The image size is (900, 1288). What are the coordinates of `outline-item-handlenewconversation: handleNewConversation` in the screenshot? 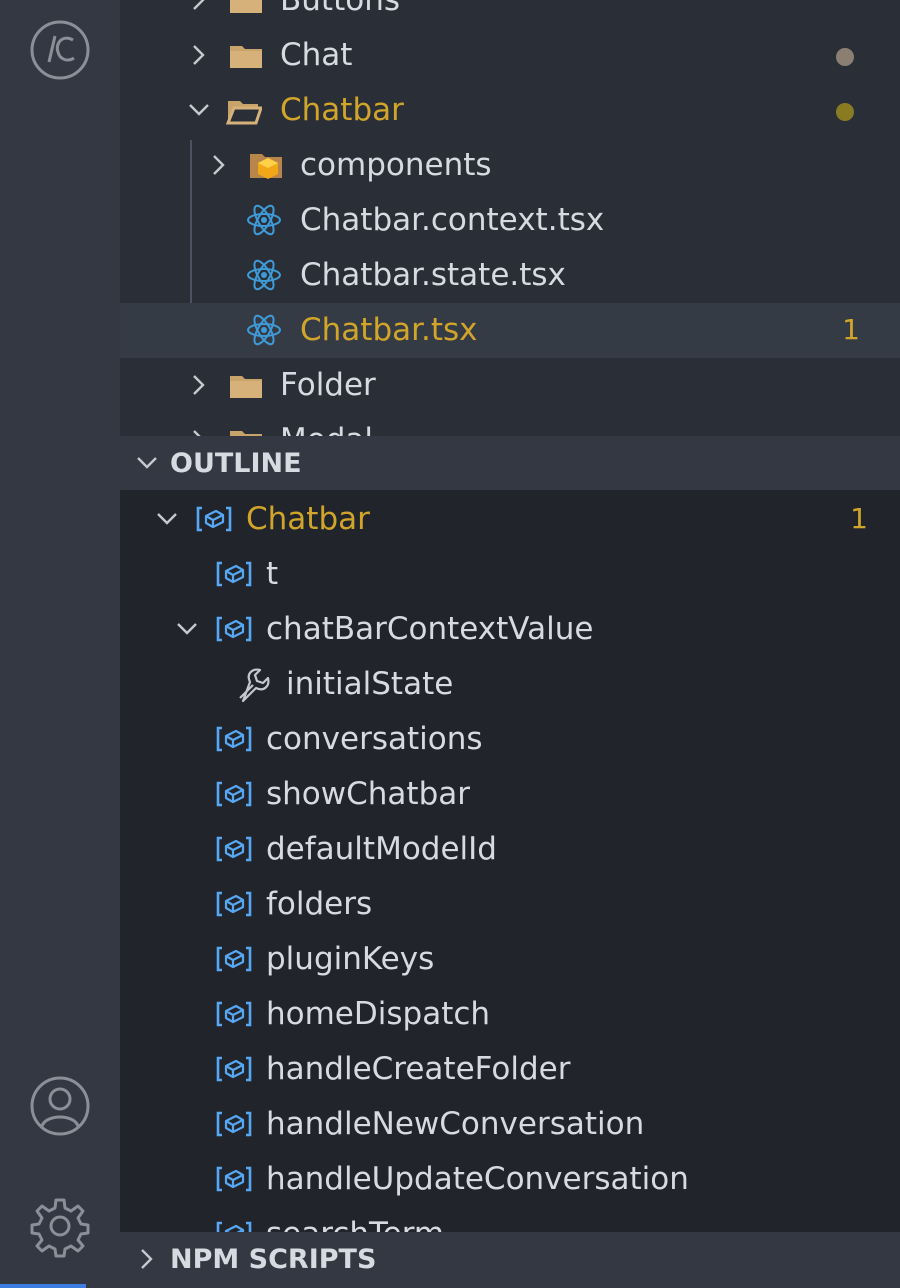 It's located at (510, 1124).